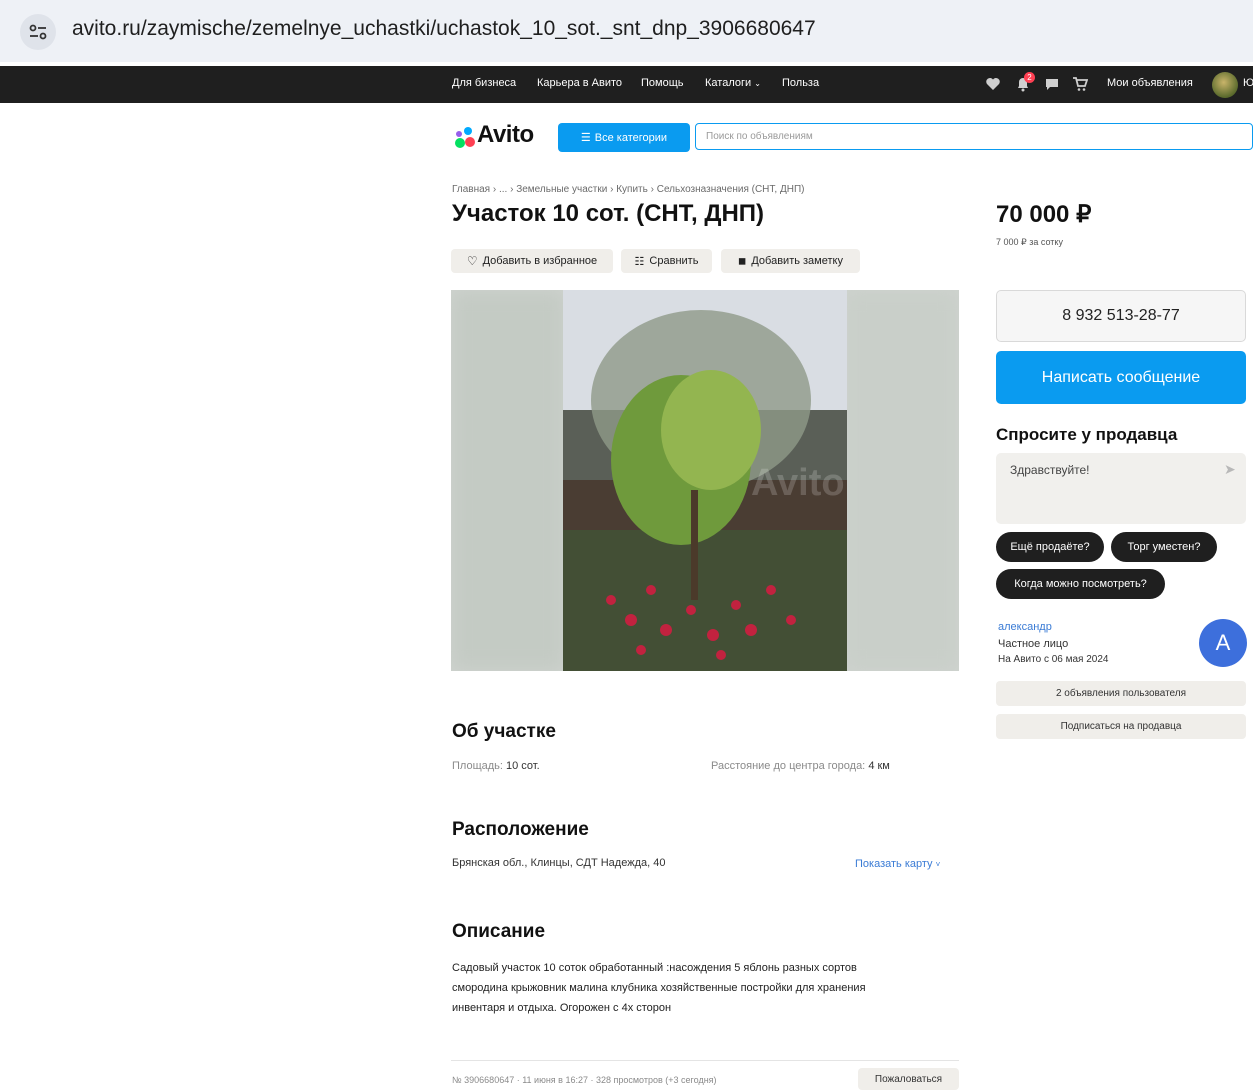 The height and width of the screenshot is (1090, 1253). I want to click on quick-reply-when-view: Когда можно посмотреть?, so click(1080, 584).